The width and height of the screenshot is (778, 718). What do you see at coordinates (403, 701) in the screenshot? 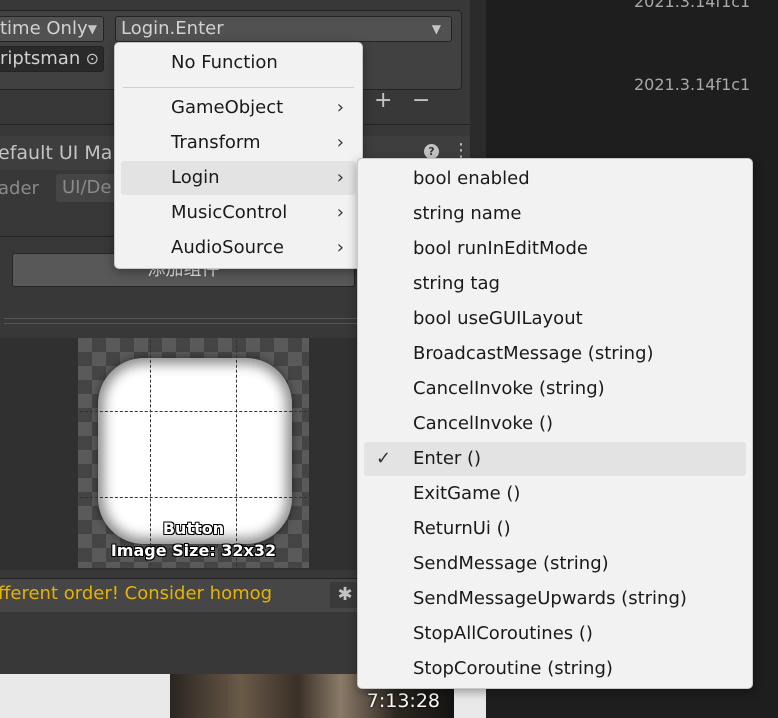
I see `video-duration: 7:13:28` at bounding box center [403, 701].